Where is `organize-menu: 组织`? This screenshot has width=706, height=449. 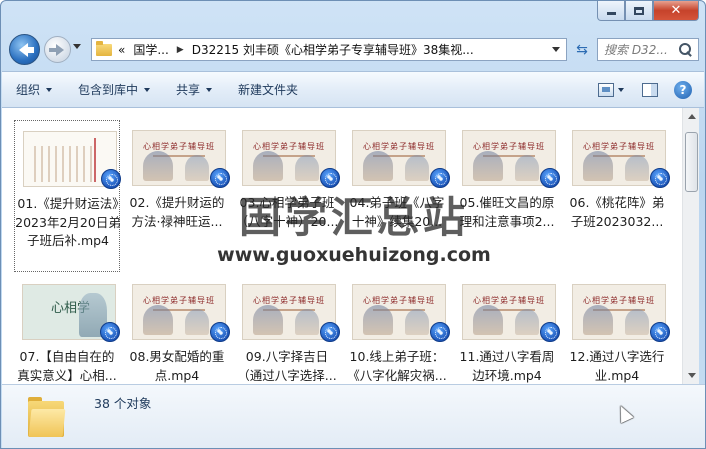 organize-menu: 组织 is located at coordinates (34, 89).